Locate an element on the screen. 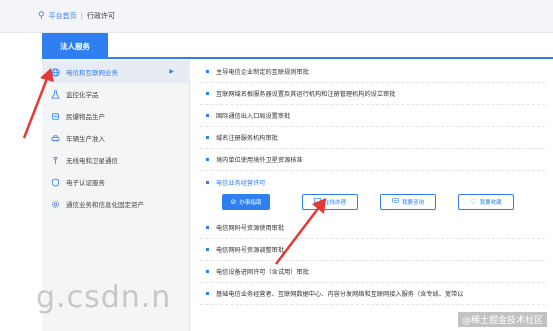  sidebar-item-chemicals: 监控化学品 is located at coordinates (116, 94).